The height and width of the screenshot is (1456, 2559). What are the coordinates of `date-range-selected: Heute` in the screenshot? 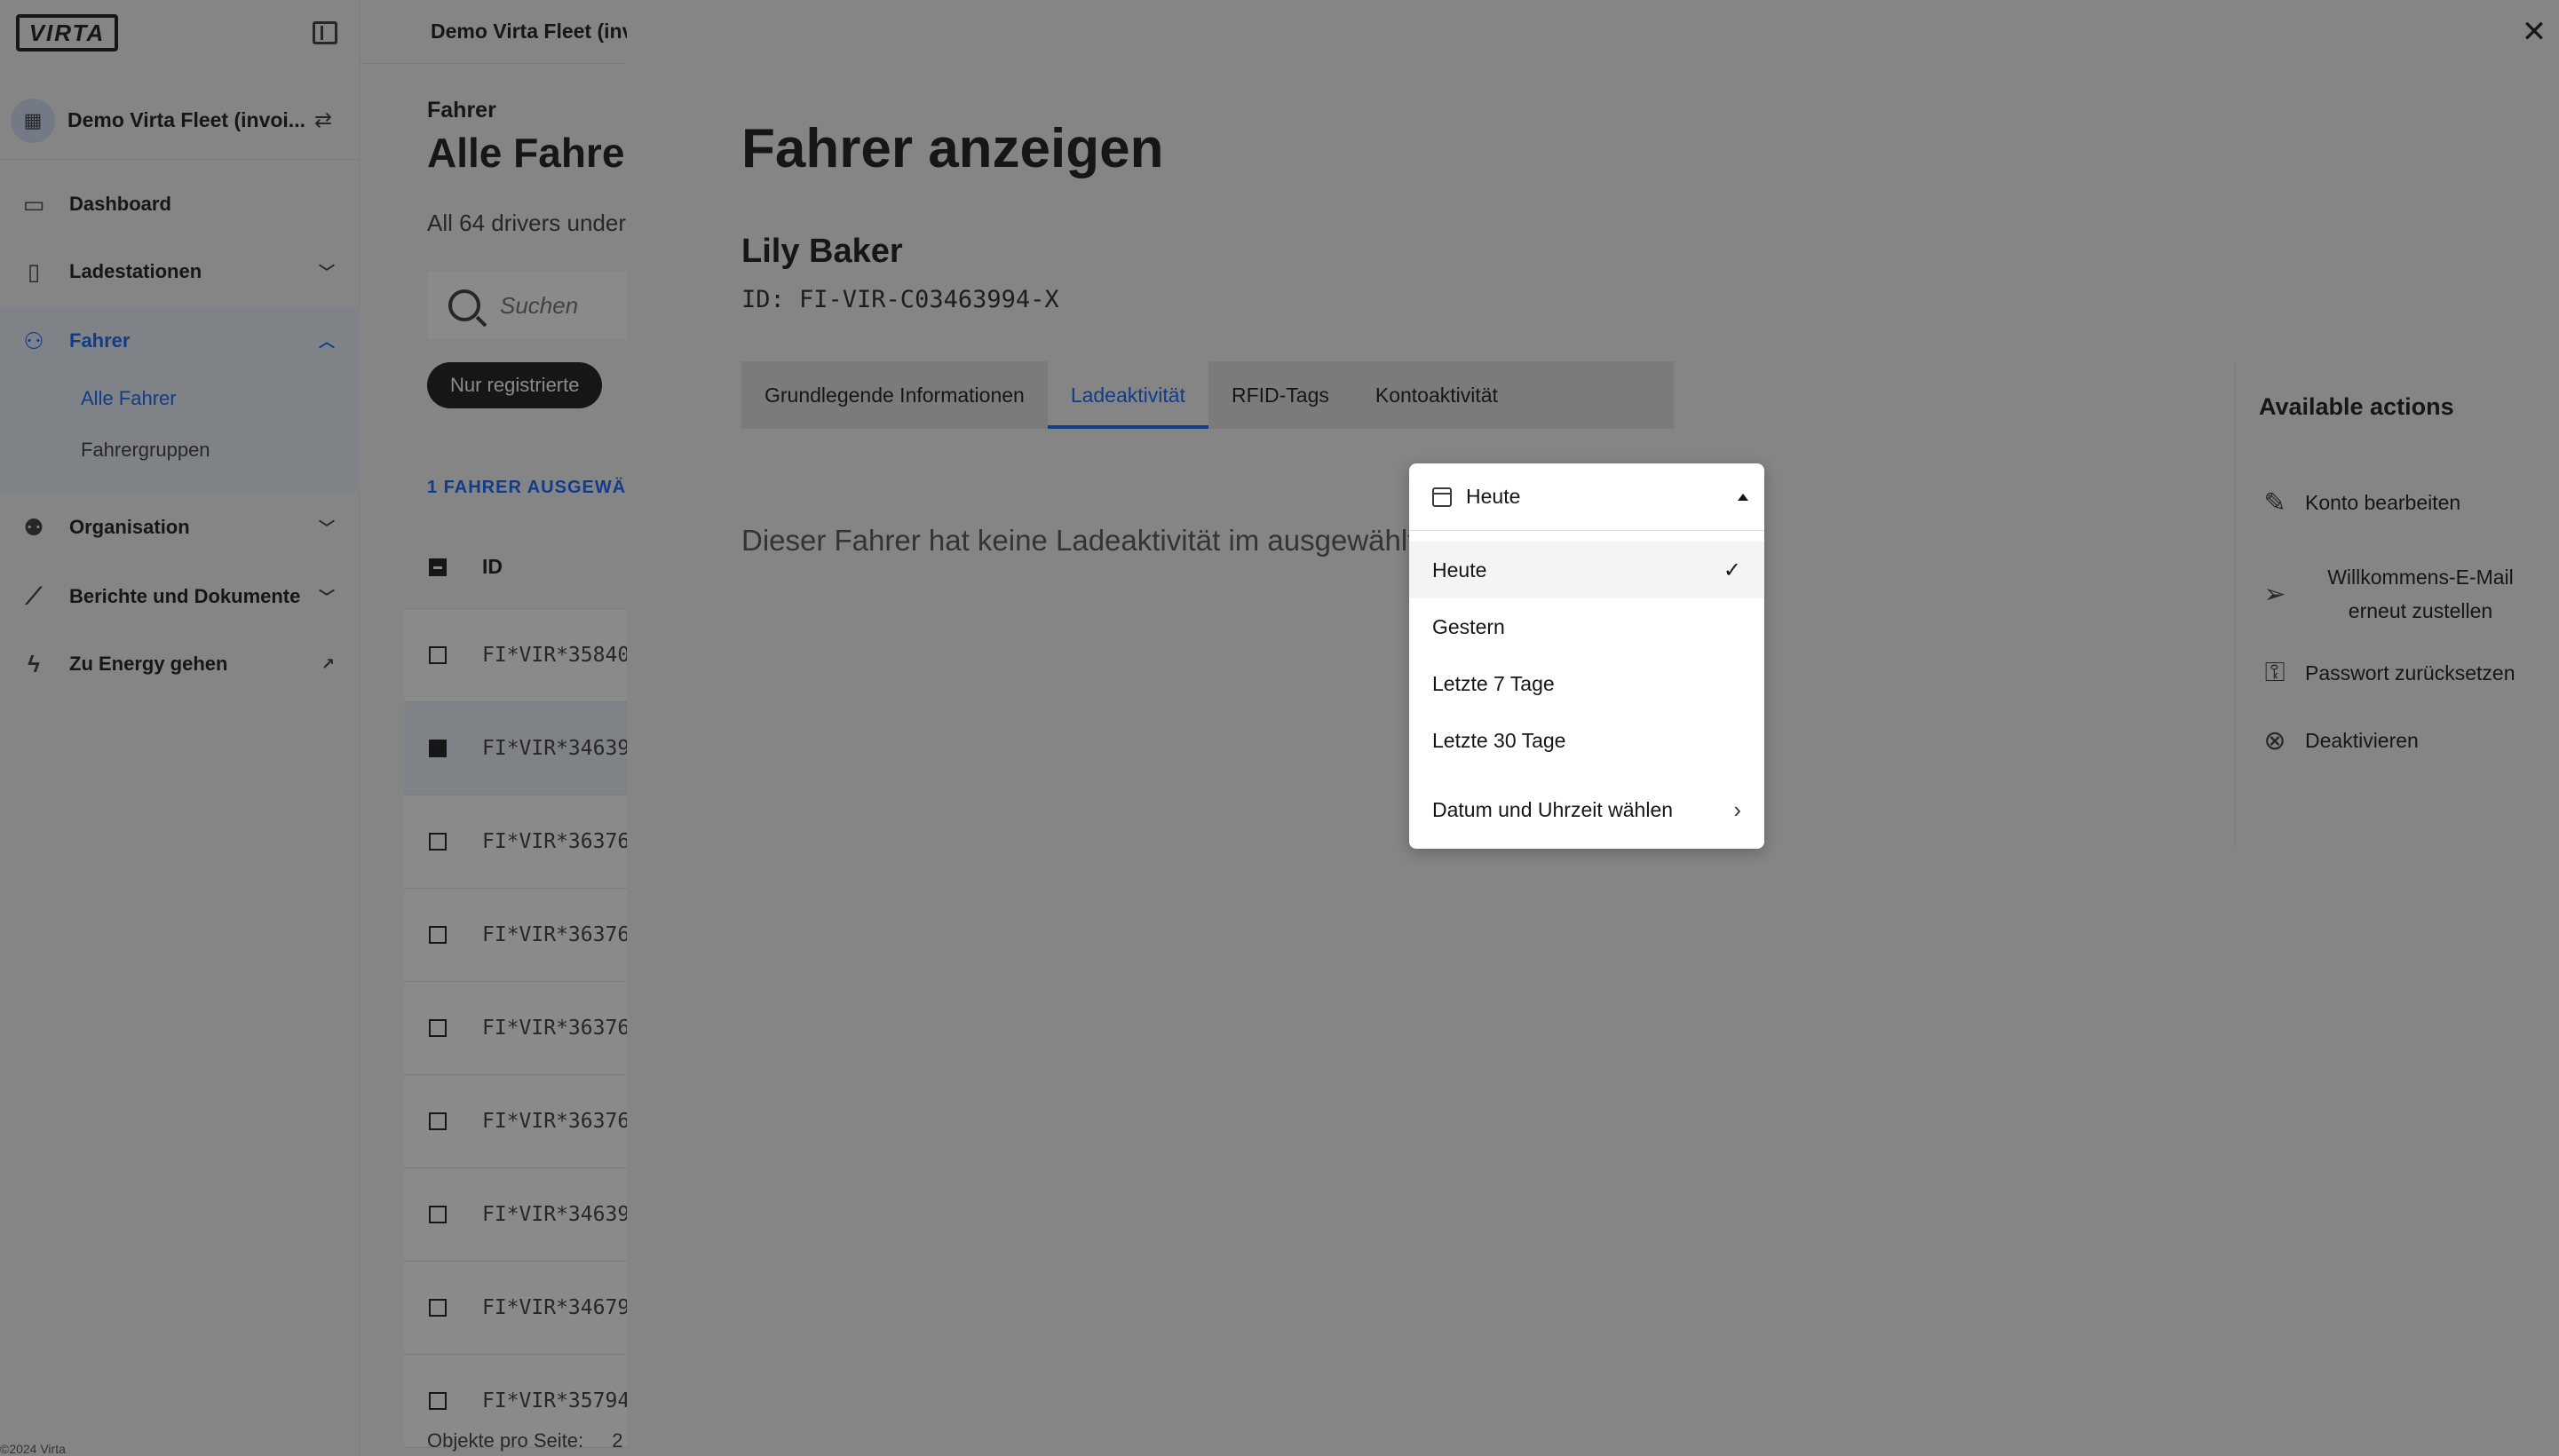 It's located at (1493, 496).